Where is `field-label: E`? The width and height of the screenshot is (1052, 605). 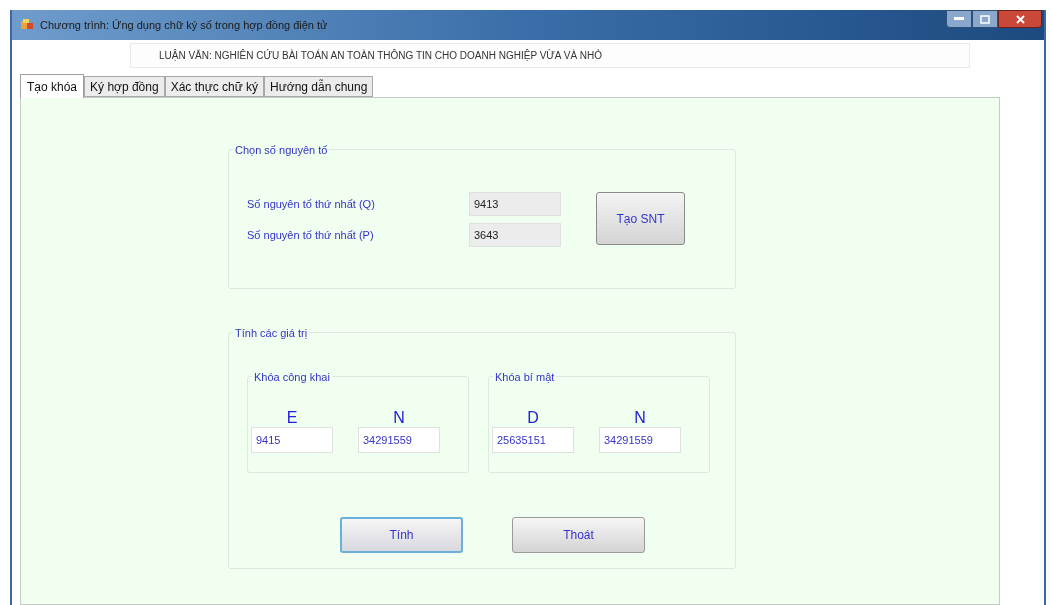 field-label: E is located at coordinates (292, 418).